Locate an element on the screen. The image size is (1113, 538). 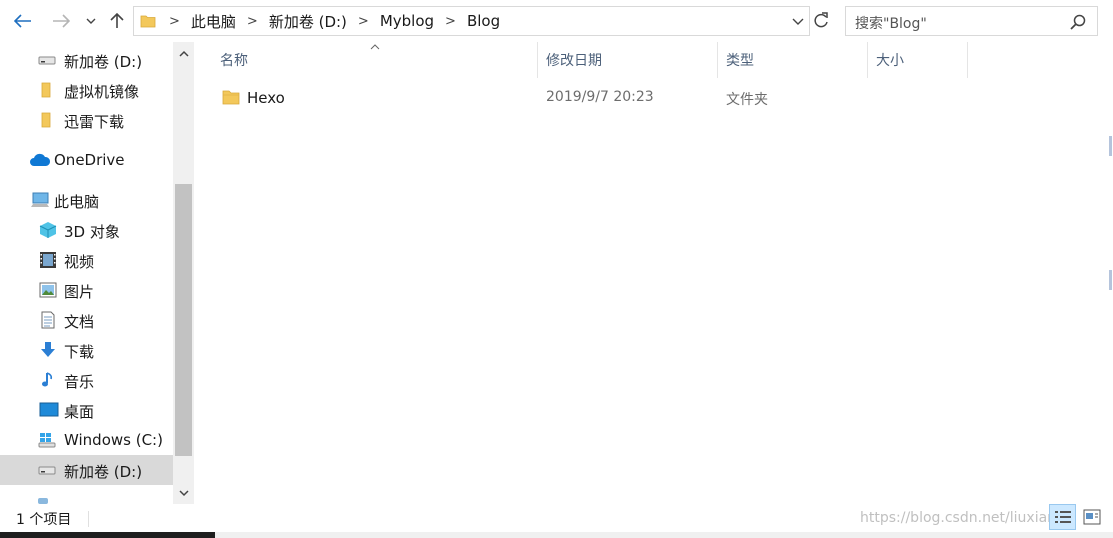
recent-locations-button is located at coordinates (91, 21).